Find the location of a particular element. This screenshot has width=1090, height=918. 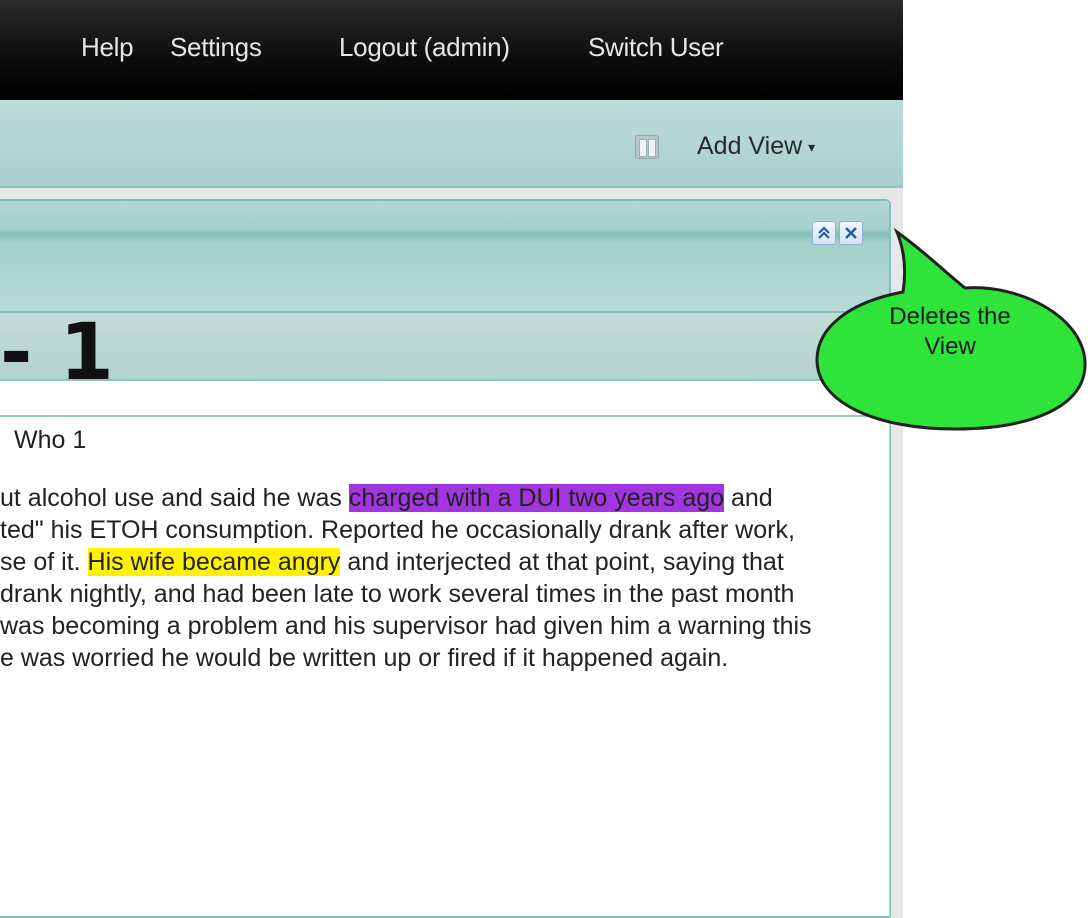

view-panel-header is located at coordinates (444, 256).